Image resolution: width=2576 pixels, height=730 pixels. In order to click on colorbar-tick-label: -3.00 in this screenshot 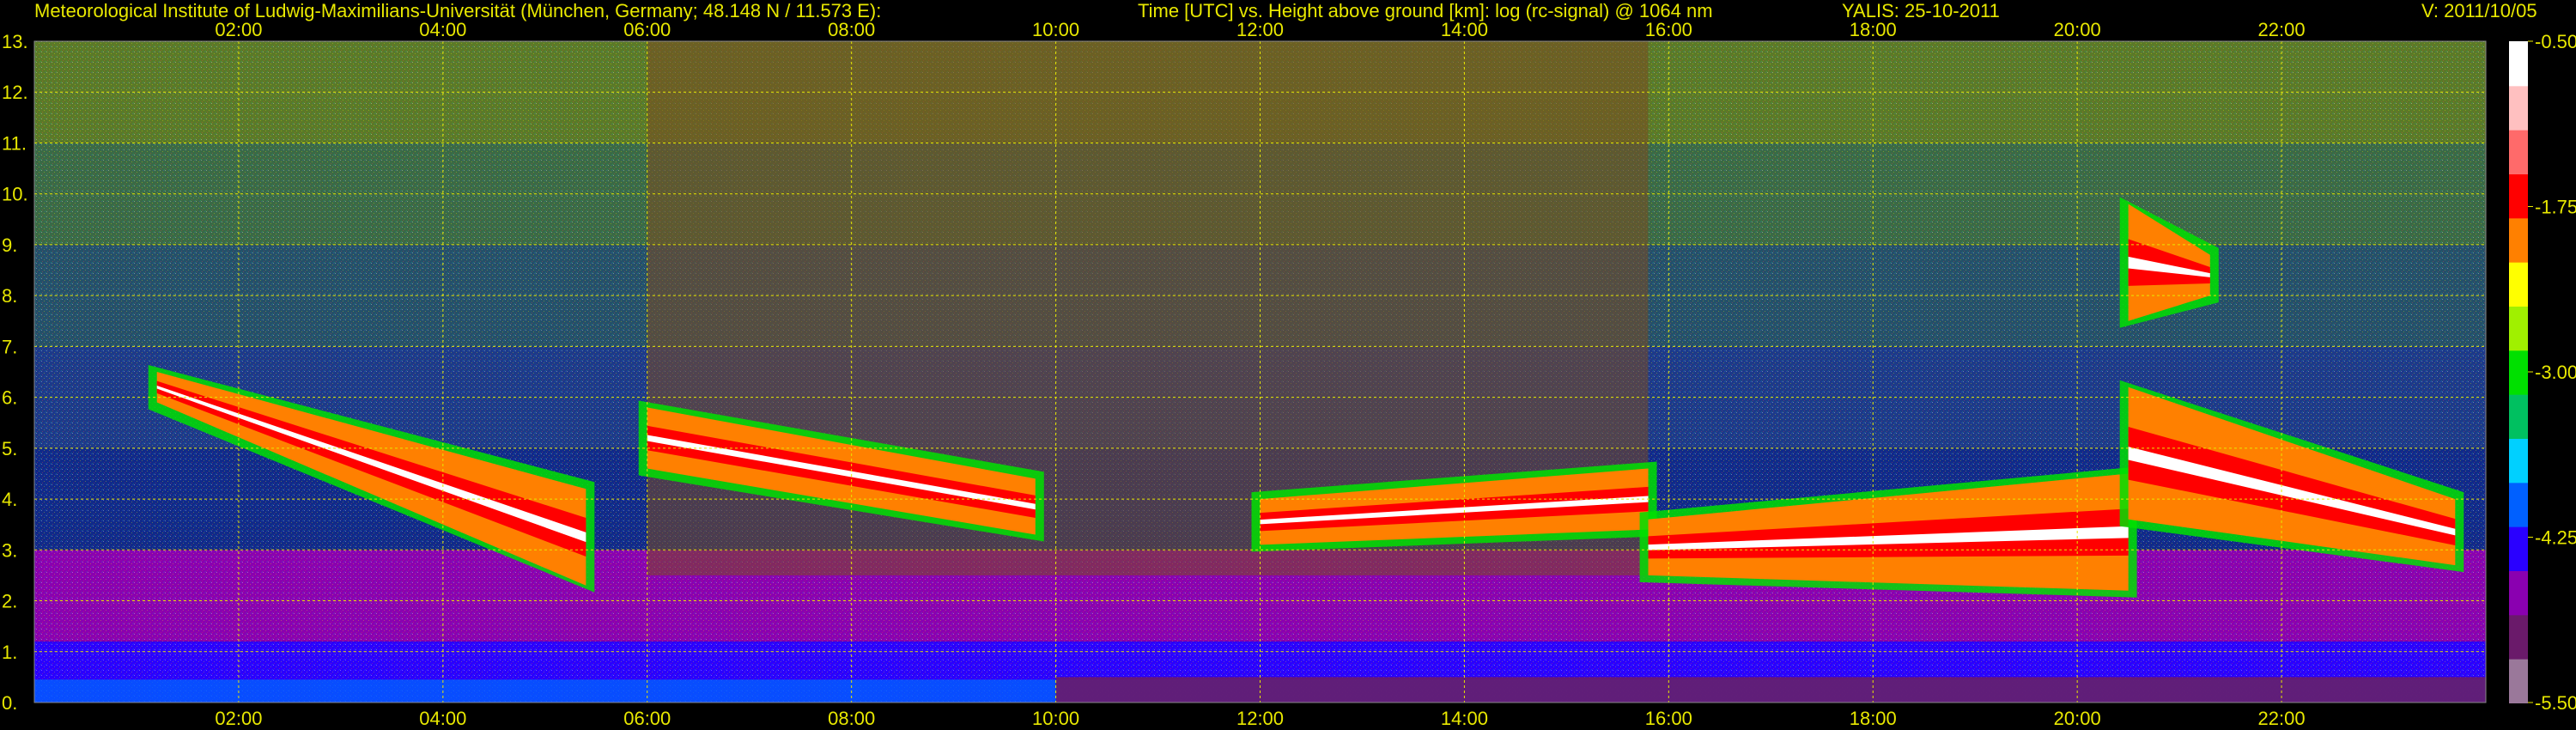, I will do `click(2555, 372)`.